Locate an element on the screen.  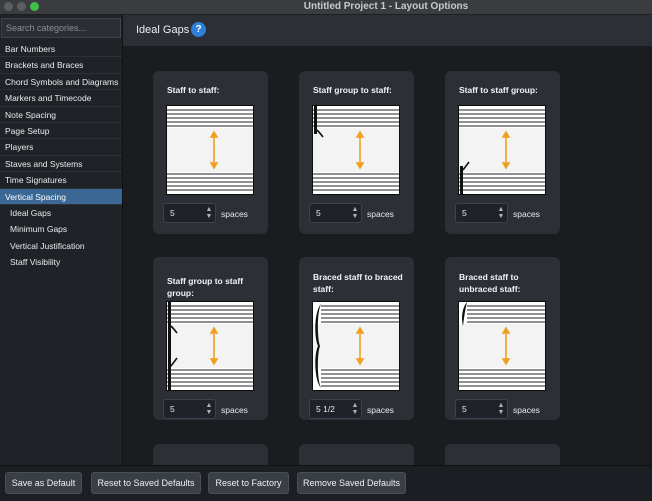
sidebar-item-vertical-spacing: Vertical Spacing is located at coordinates (61, 196).